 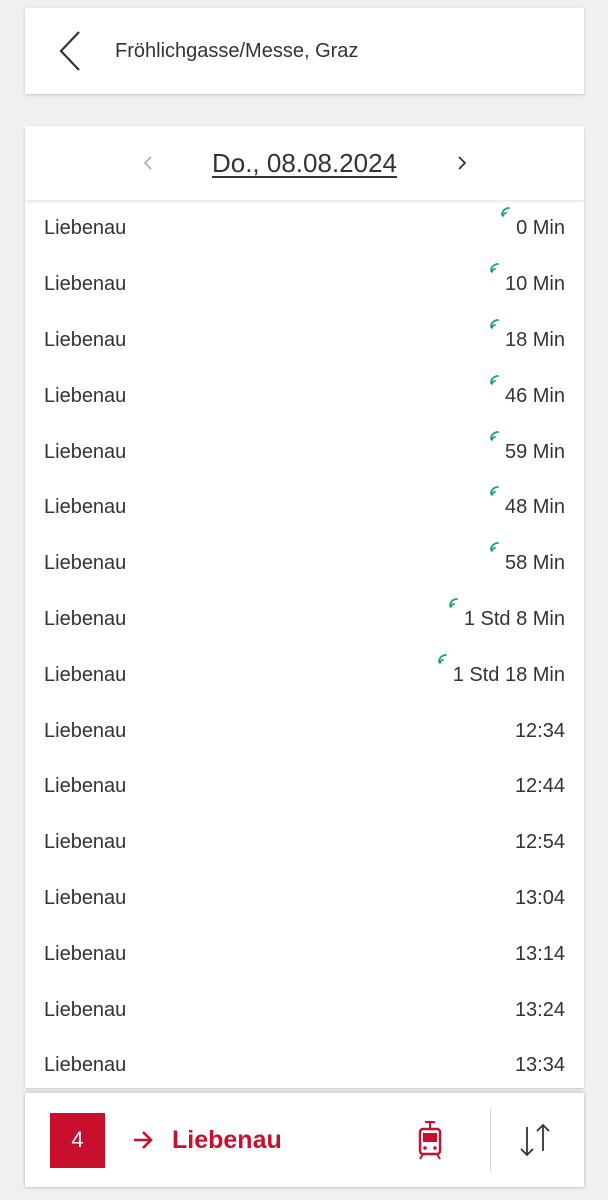 I want to click on stop-name: Fröhlichgasse/Messe, Graz, so click(x=237, y=50).